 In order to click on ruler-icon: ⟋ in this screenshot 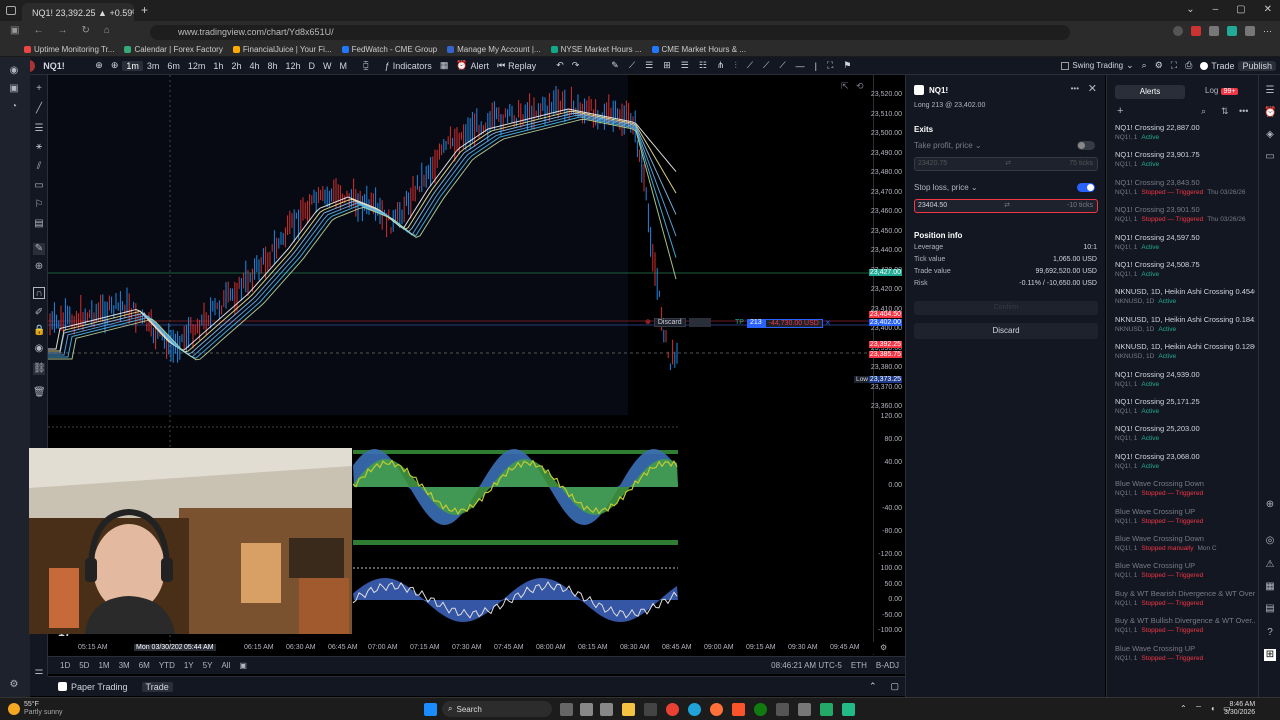, I will do `click(750, 65)`.